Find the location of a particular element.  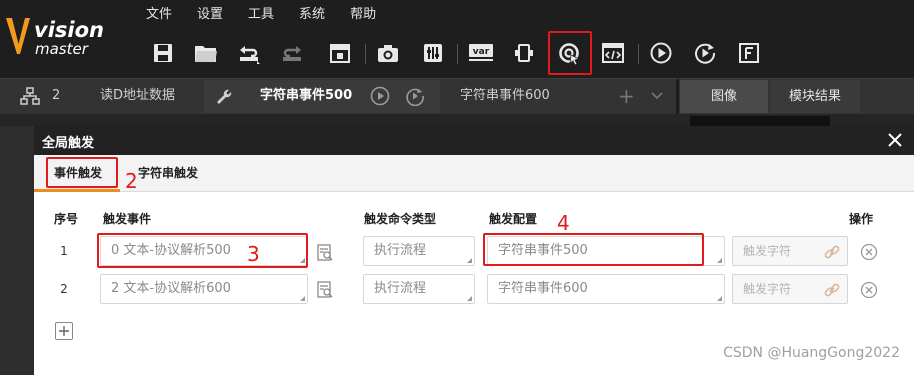

svg-text: vision is located at coordinates (69, 30).